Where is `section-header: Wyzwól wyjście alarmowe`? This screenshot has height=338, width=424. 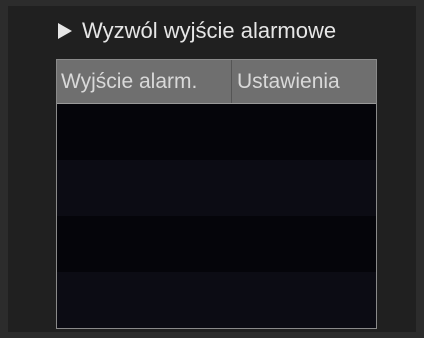 section-header: Wyzwól wyjście alarmowe is located at coordinates (197, 31).